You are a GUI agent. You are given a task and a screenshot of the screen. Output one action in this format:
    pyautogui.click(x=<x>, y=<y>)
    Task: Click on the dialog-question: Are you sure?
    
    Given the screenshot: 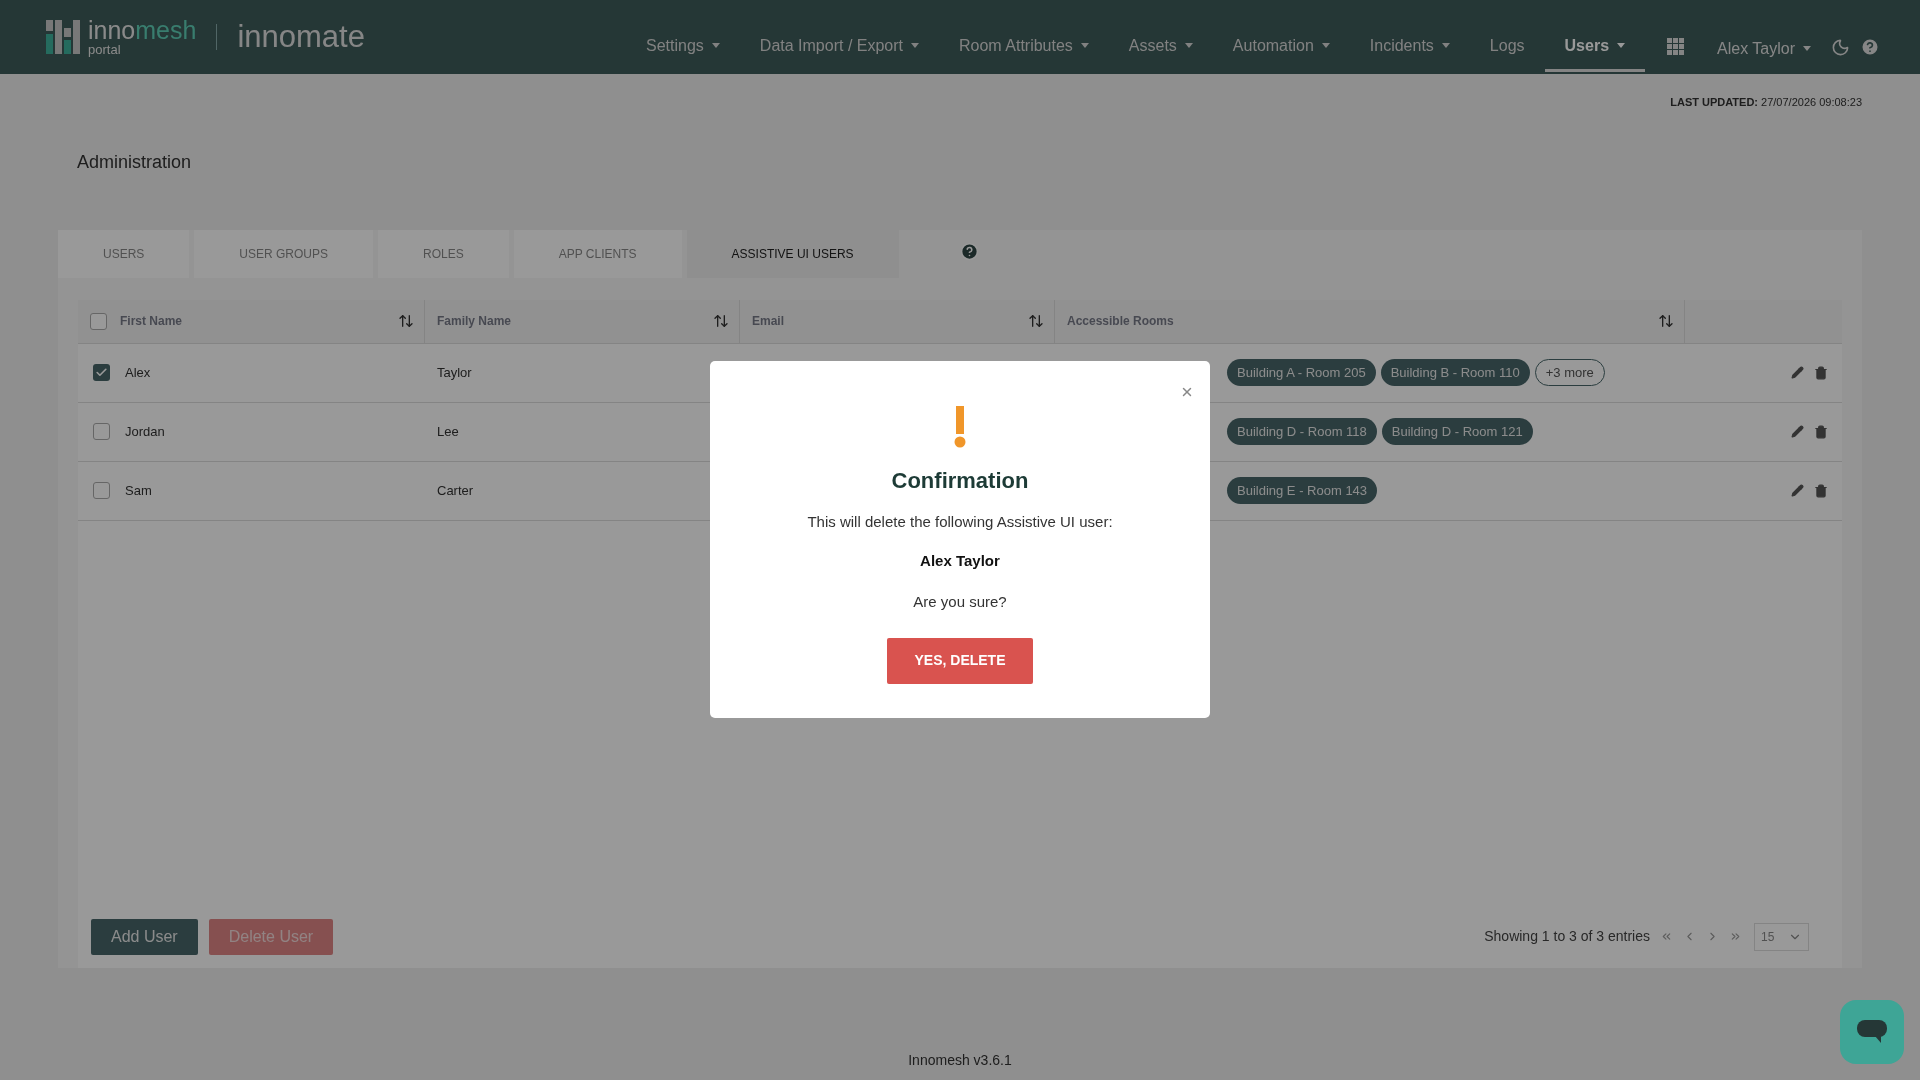 What is the action you would take?
    pyautogui.click(x=960, y=602)
    